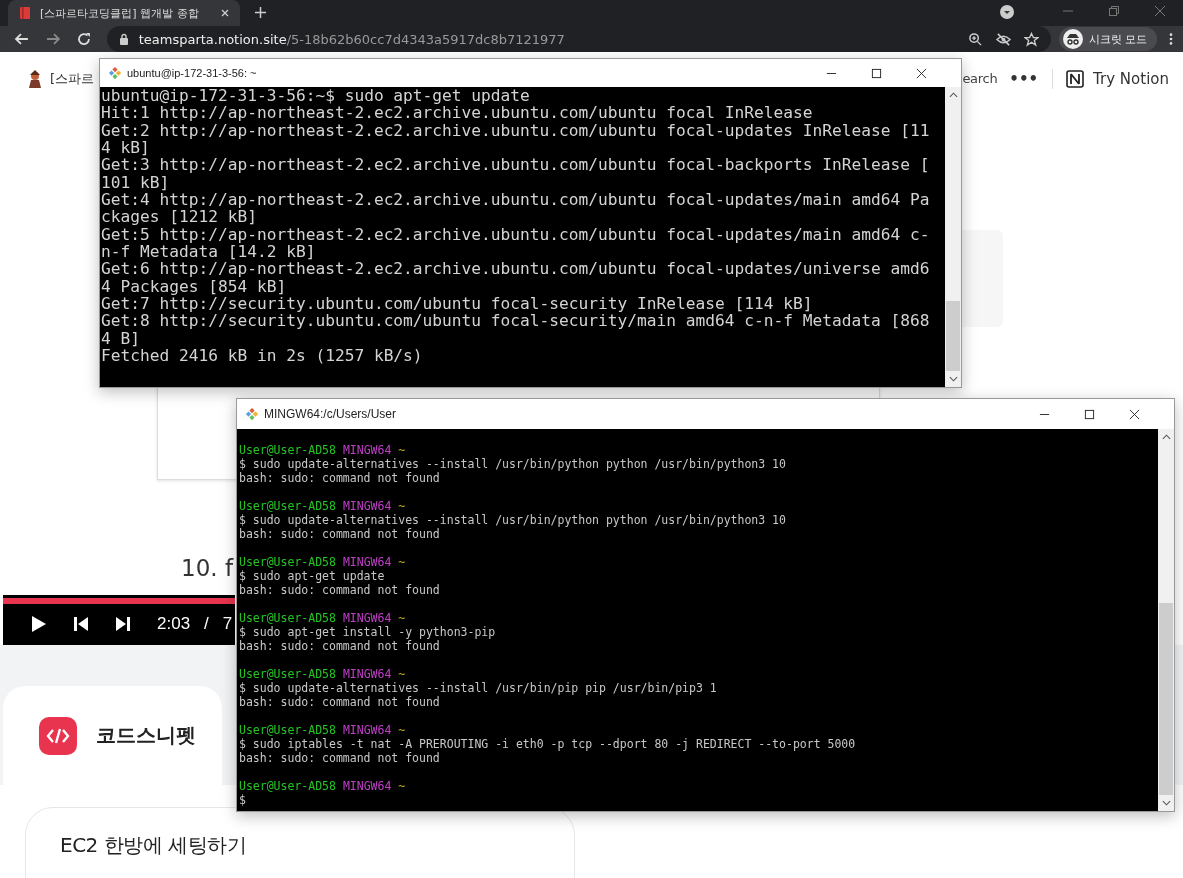  What do you see at coordinates (1003, 39) in the screenshot?
I see `eye-off-icon` at bounding box center [1003, 39].